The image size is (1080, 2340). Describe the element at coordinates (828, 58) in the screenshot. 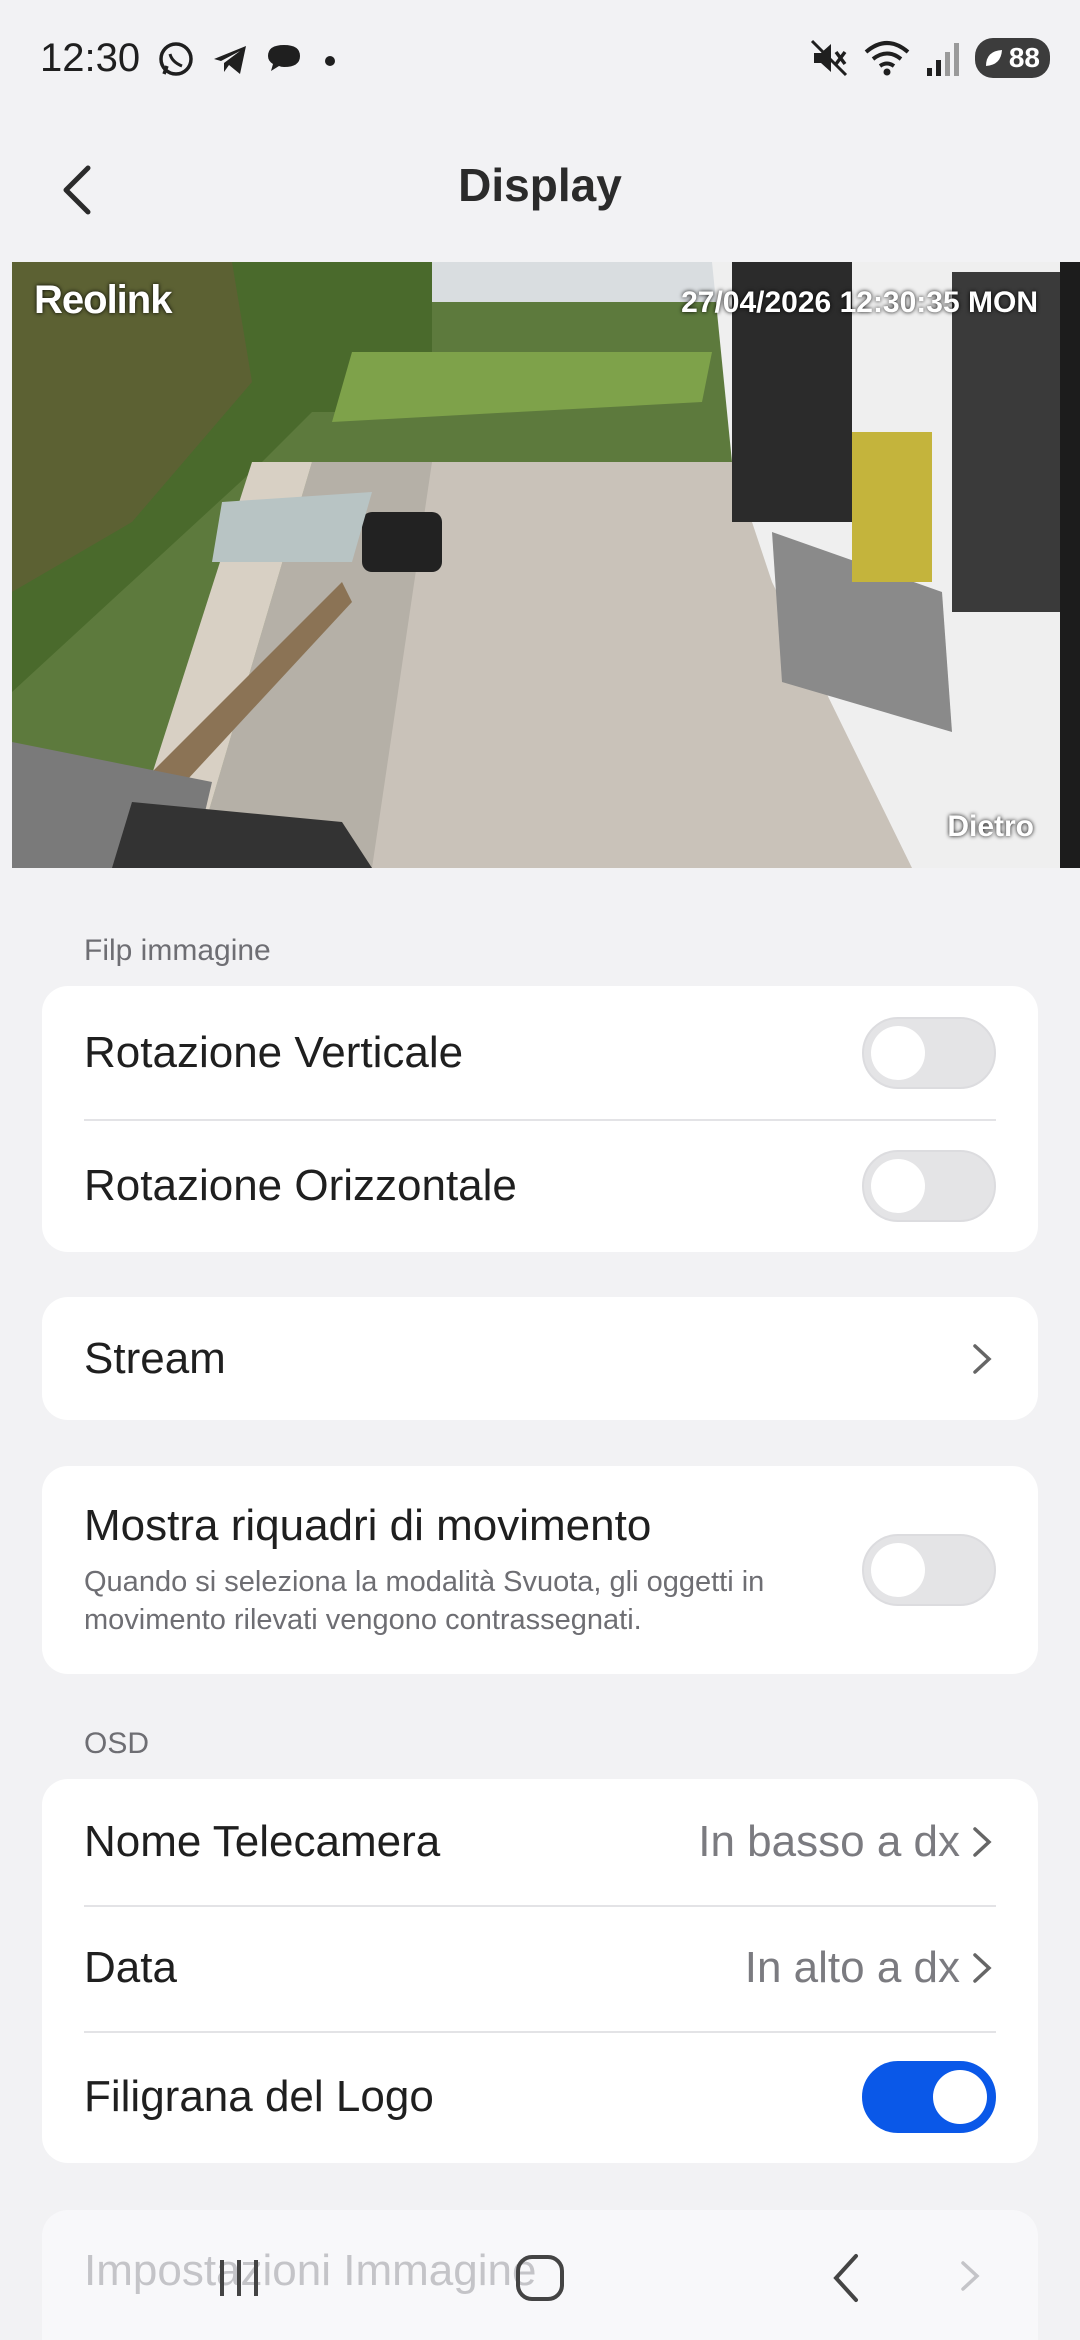

I see `mute-icon` at that location.